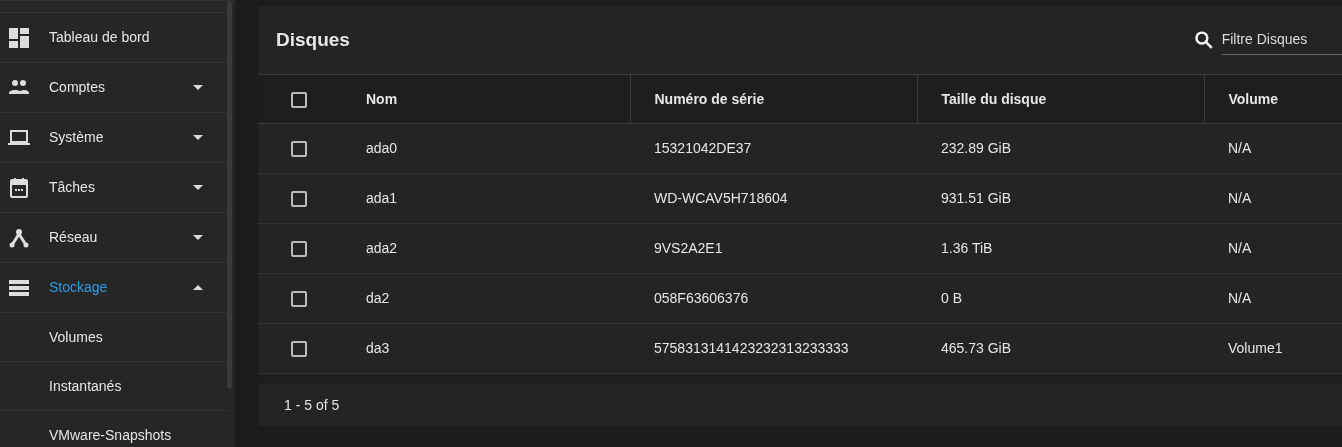 The width and height of the screenshot is (1342, 447). I want to click on table-cell: 15321042DE37, so click(703, 148).